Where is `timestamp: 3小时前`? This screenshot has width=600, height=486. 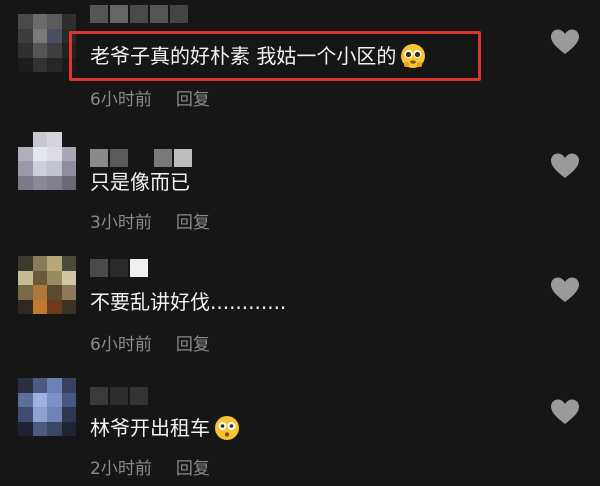 timestamp: 3小时前 is located at coordinates (121, 223).